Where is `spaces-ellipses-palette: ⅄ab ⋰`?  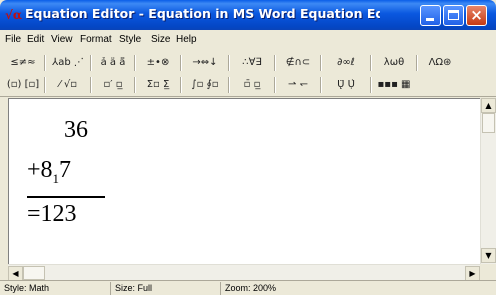 spaces-ellipses-palette: ⅄ab ⋰ is located at coordinates (68, 63).